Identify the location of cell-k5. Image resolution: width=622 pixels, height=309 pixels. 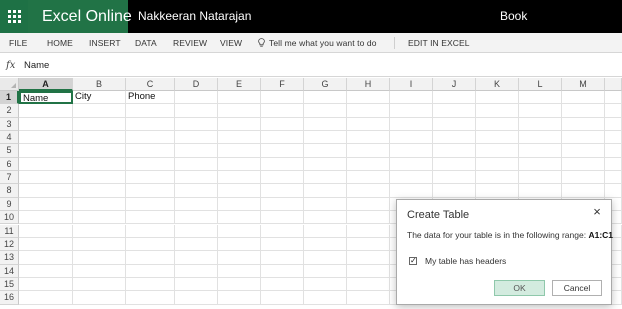
(497, 151).